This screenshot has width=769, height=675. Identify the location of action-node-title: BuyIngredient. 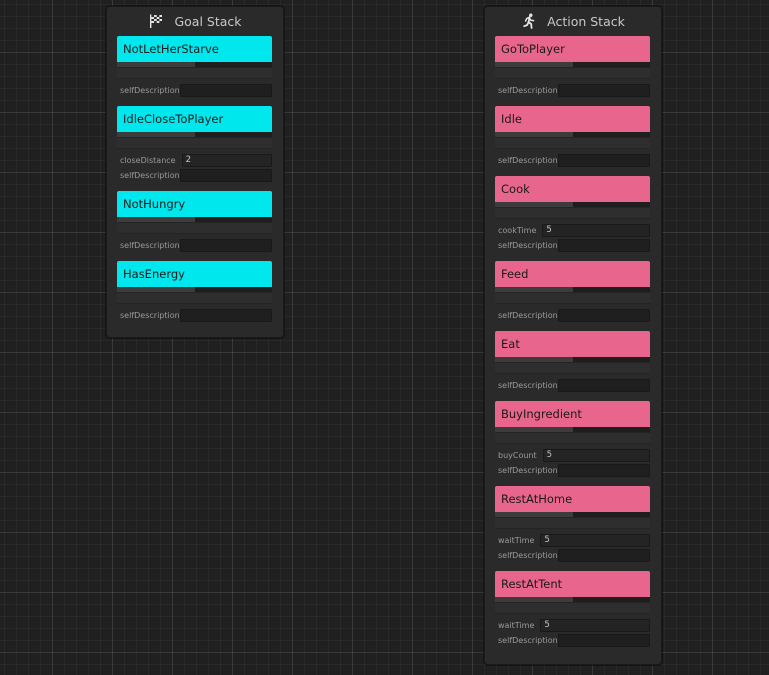
(572, 414).